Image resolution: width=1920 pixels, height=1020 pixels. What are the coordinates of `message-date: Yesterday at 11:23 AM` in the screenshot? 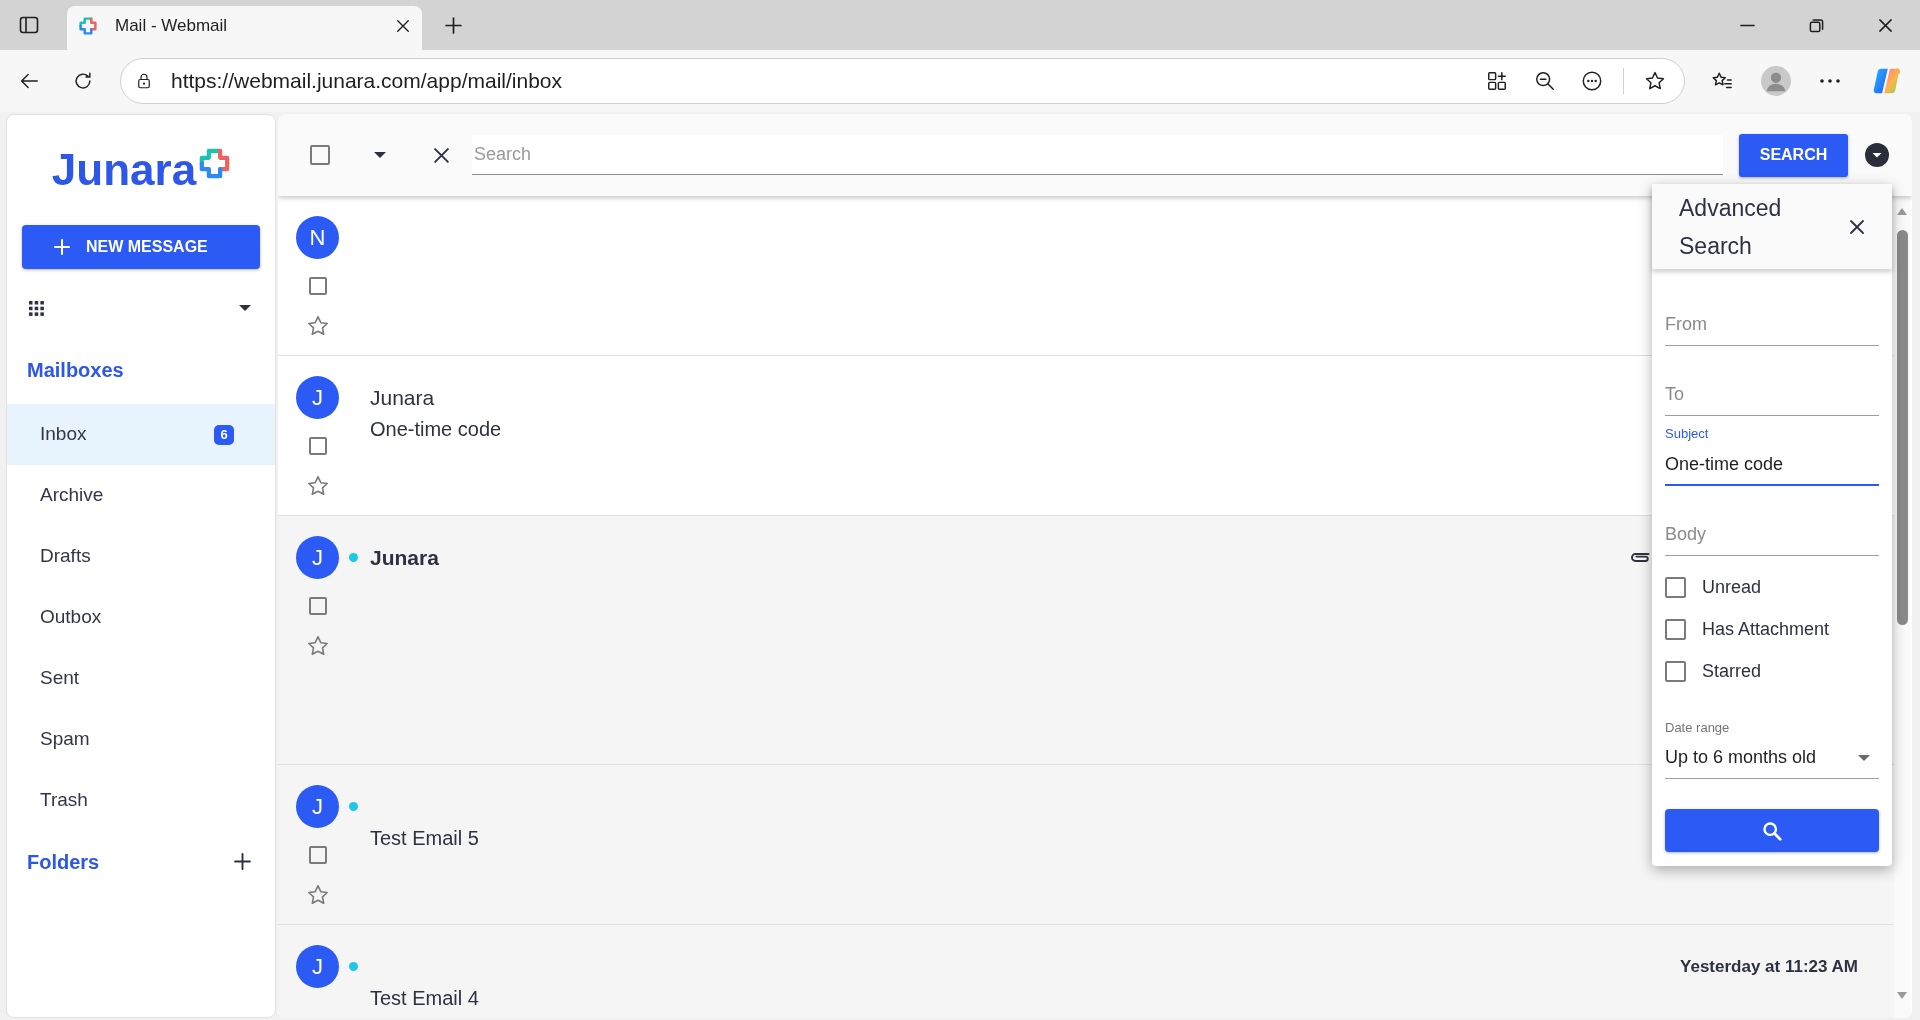 It's located at (1769, 966).